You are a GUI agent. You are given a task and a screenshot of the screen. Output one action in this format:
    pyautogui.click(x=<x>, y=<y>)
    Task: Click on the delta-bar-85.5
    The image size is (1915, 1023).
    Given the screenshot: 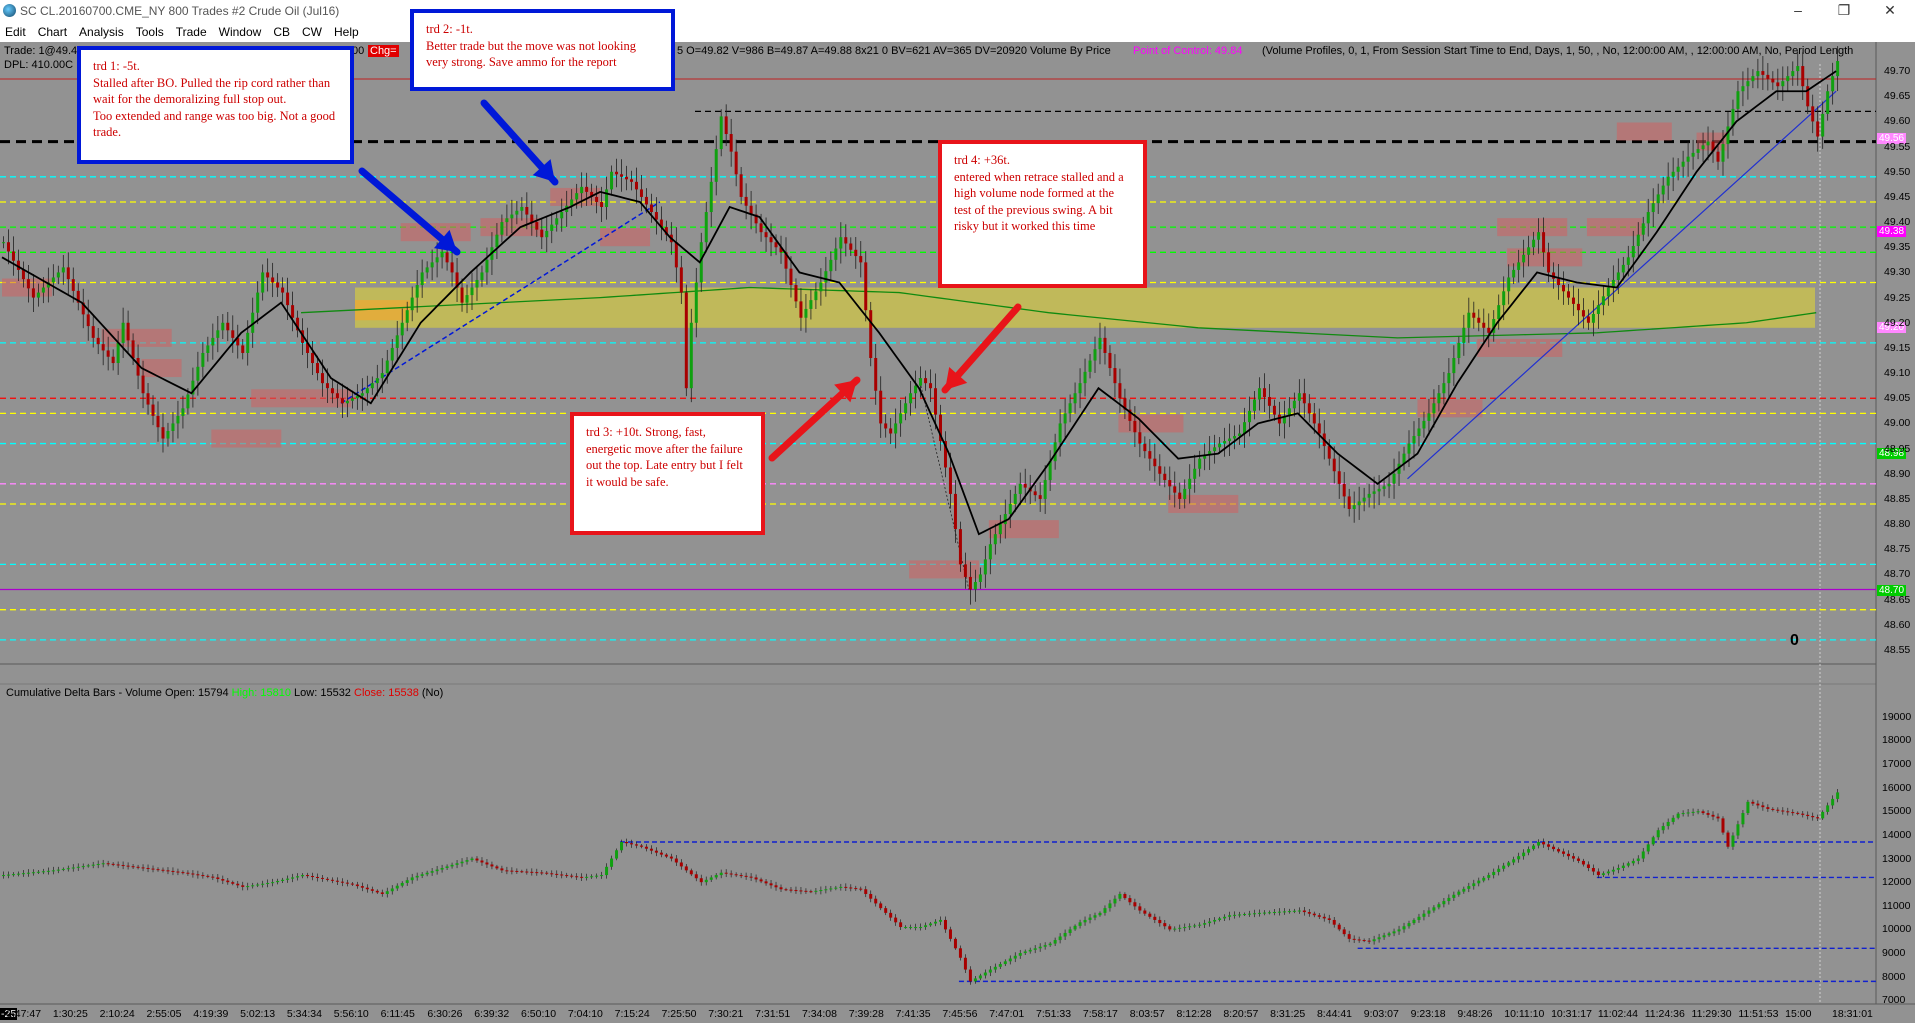 What is the action you would take?
    pyautogui.click(x=856, y=889)
    